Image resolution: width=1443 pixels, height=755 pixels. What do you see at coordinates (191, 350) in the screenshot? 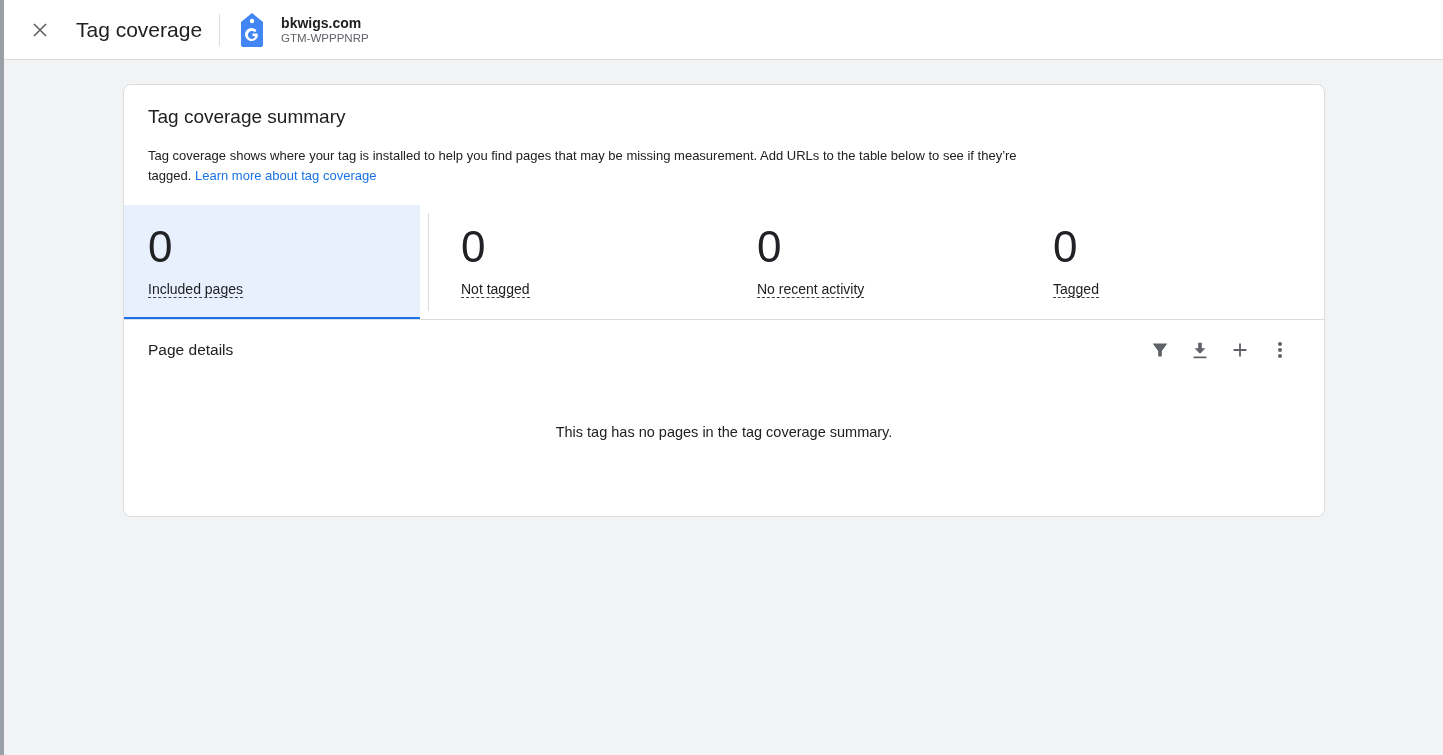
I see `section-title: Page details` at bounding box center [191, 350].